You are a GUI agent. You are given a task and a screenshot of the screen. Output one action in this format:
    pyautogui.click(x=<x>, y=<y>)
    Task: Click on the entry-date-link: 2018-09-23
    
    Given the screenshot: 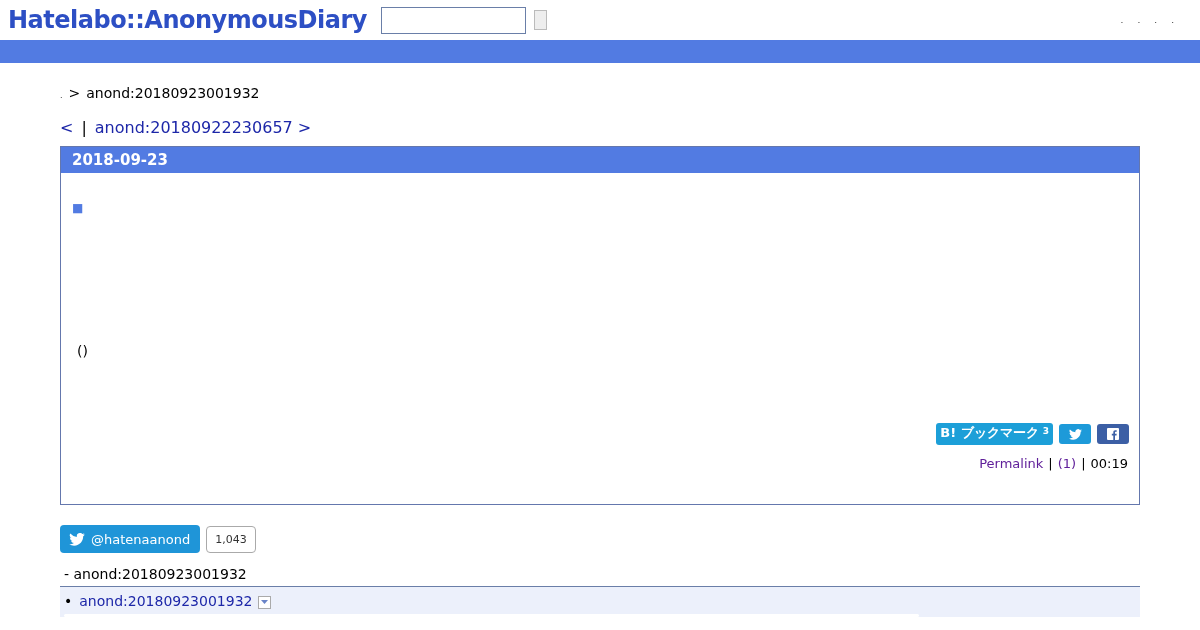 What is the action you would take?
    pyautogui.click(x=120, y=160)
    